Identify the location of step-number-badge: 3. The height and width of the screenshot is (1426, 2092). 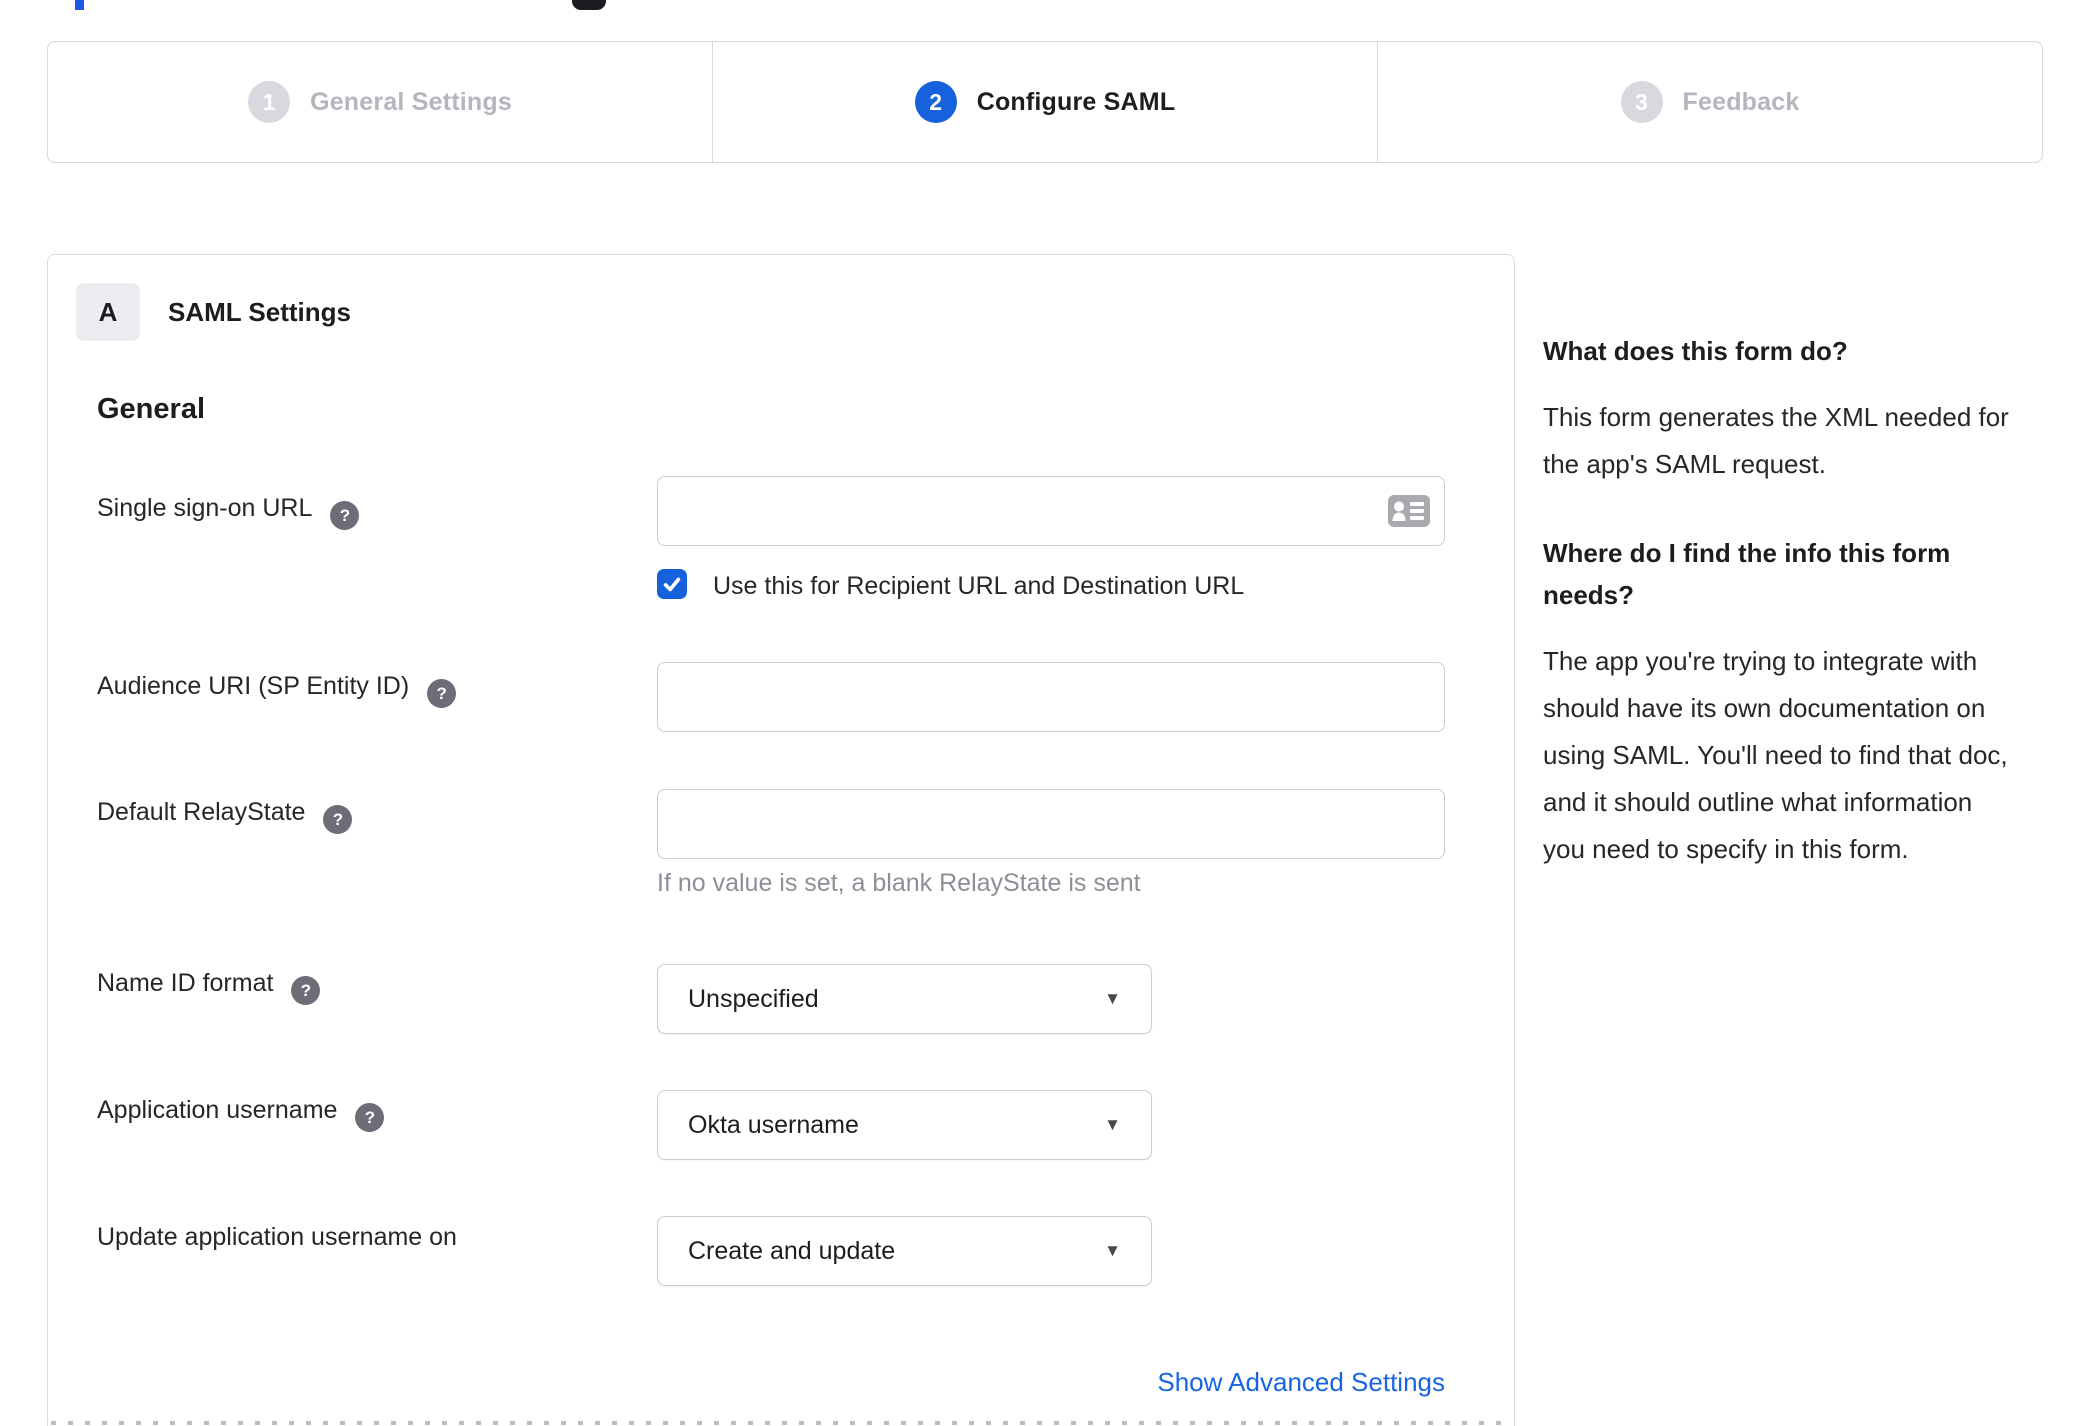
(1641, 102).